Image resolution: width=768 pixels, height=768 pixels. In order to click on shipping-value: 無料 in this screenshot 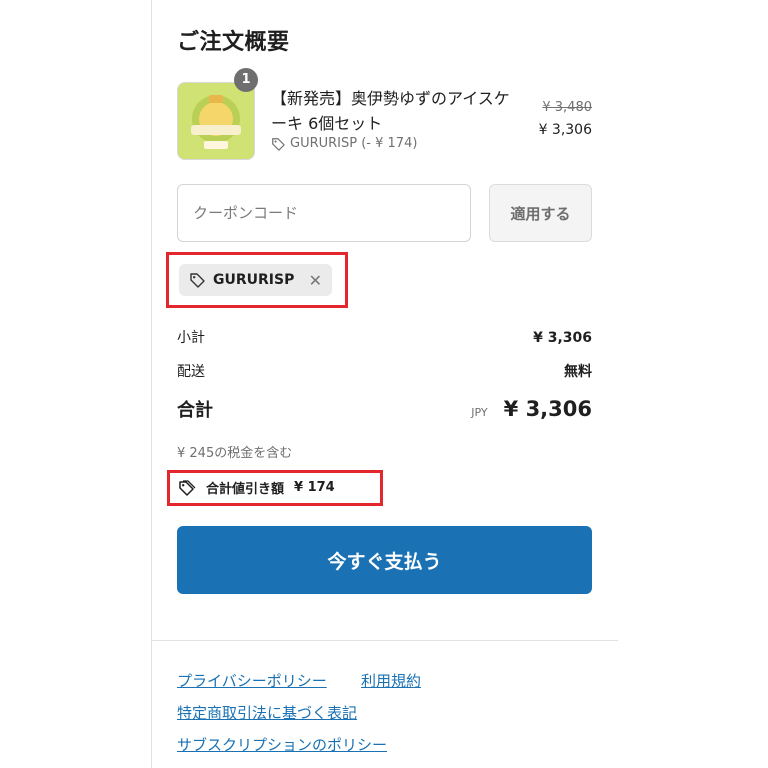, I will do `click(578, 372)`.